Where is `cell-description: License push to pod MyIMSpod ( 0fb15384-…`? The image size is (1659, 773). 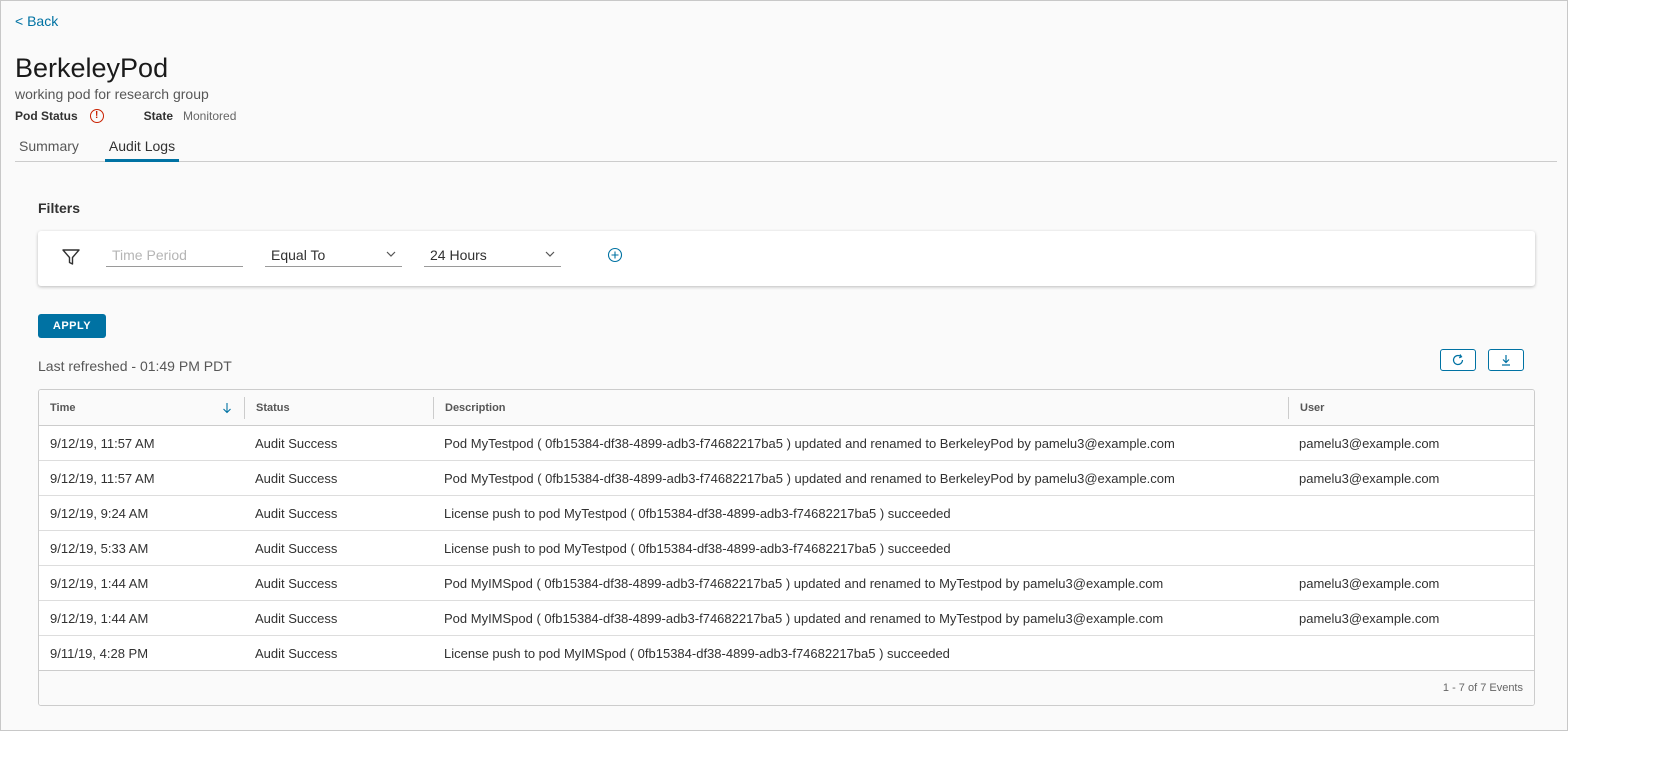 cell-description: License push to pod MyIMSpod ( 0fb15384-… is located at coordinates (697, 653).